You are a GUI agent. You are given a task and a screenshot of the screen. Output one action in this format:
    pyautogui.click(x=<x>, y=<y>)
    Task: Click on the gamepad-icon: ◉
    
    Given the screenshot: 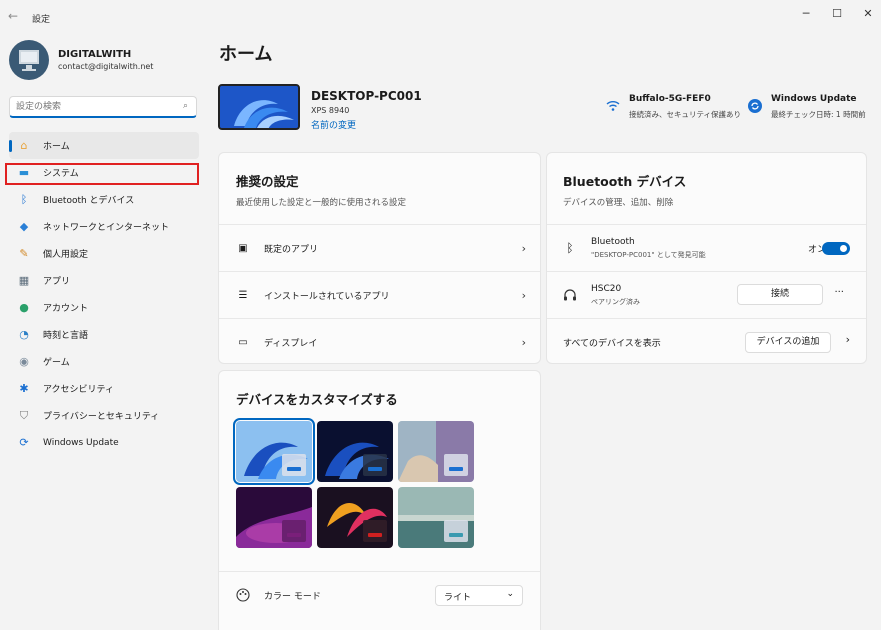 What is the action you would take?
    pyautogui.click(x=24, y=361)
    